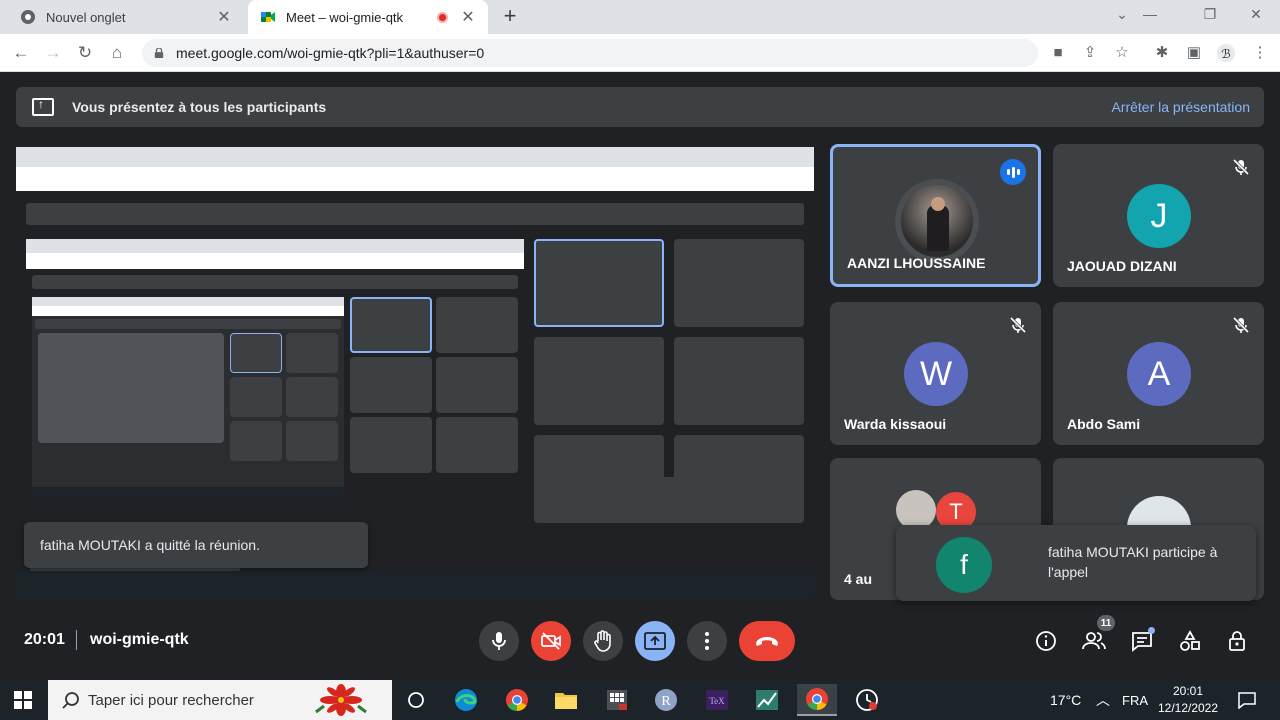 This screenshot has width=1280, height=720. I want to click on host-controls-button, so click(1238, 641).